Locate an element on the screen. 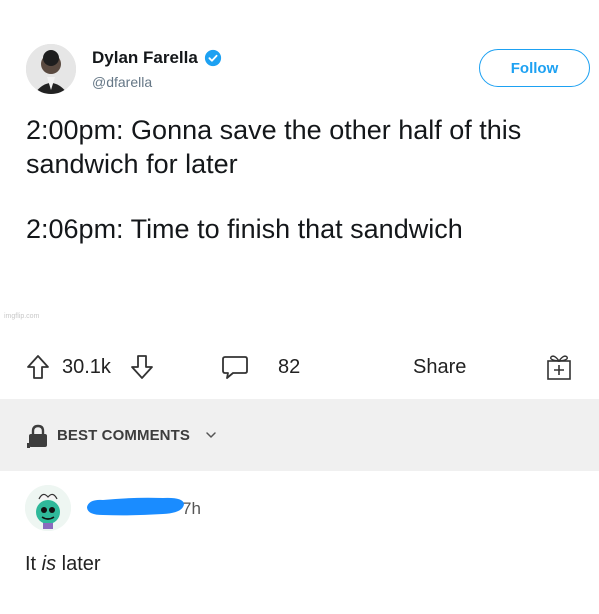  arrow-up-icon is located at coordinates (40, 367).